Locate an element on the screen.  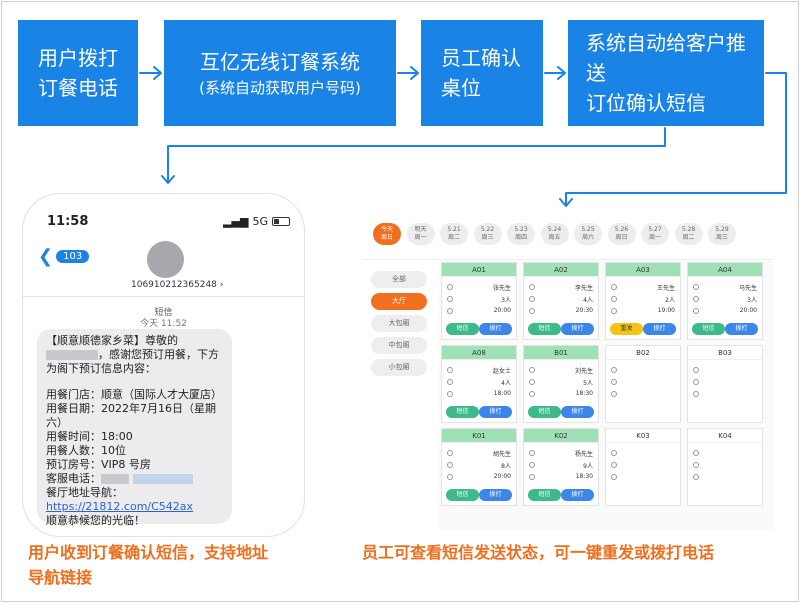
reserve-time: 18:00 is located at coordinates (479, 395).